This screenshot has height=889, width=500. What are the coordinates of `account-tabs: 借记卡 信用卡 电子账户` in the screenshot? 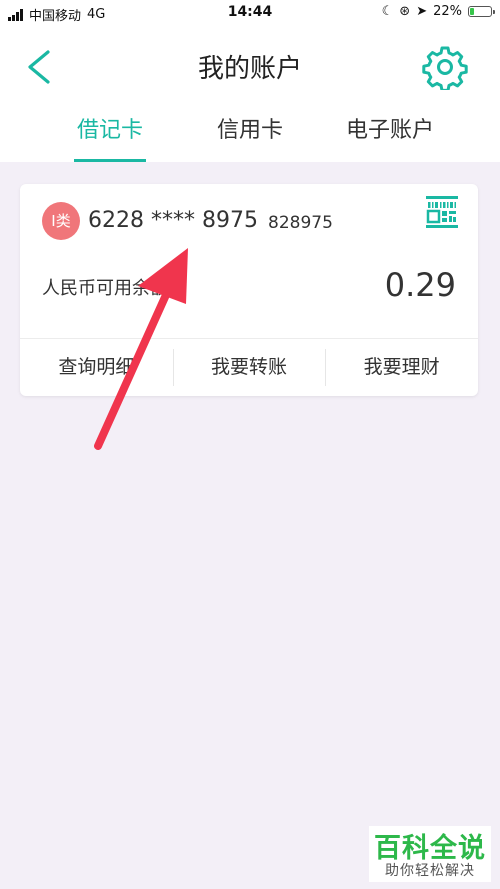 It's located at (250, 137).